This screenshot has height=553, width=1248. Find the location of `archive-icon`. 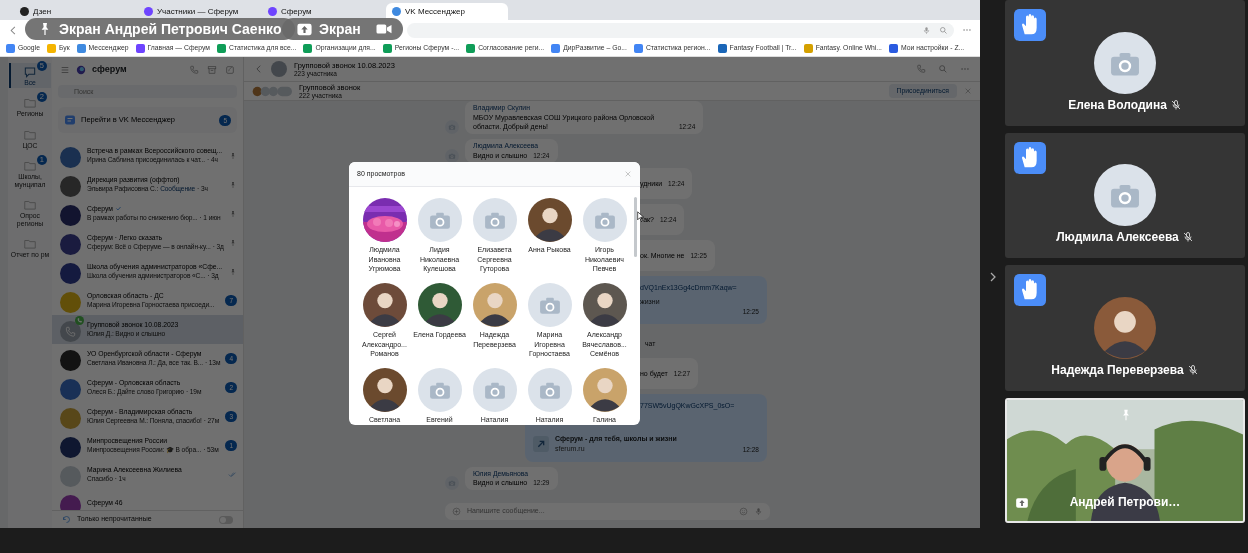

archive-icon is located at coordinates (212, 69).